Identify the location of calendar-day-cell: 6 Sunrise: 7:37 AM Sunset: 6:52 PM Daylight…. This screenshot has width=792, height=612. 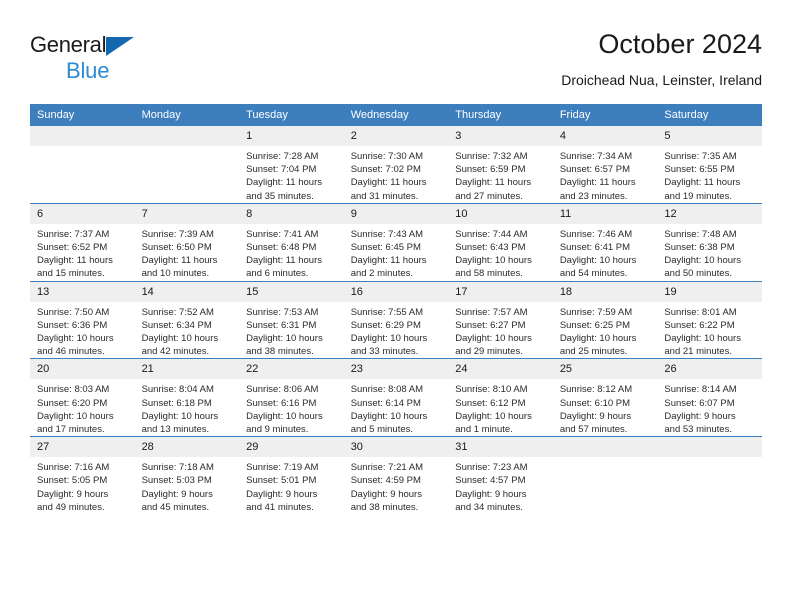
(82, 242).